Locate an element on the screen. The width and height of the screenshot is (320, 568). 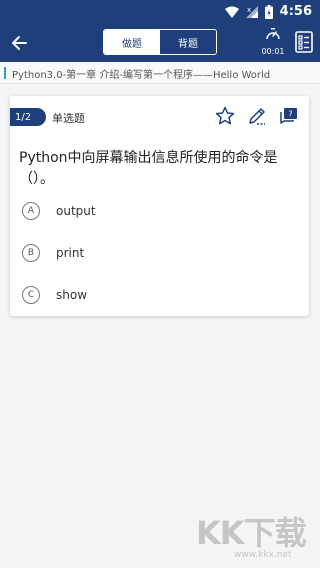
question-text: Python中向屏幕输出信息所使用的命令是（）。 is located at coordinates (148, 168).